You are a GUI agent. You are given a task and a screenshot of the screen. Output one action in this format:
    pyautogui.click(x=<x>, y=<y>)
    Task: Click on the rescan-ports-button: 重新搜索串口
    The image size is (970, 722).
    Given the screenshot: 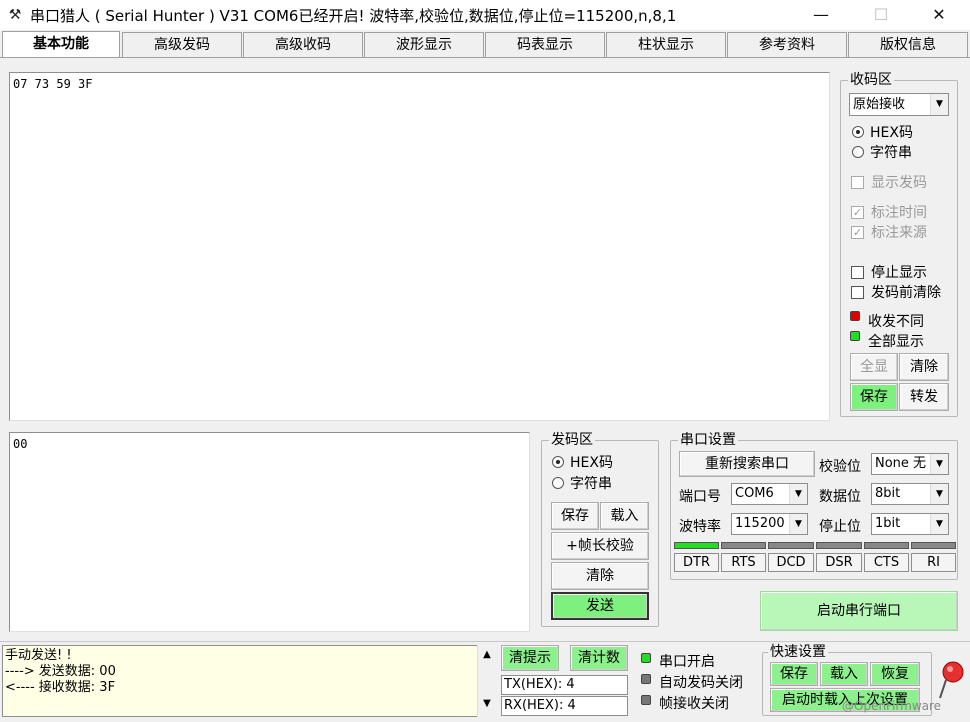 What is the action you would take?
    pyautogui.click(x=747, y=464)
    